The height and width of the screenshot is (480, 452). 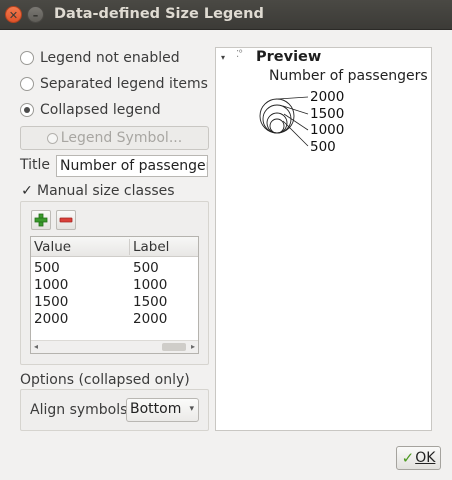 I want to click on size-legend-icon: ⁚°, so click(x=239, y=54).